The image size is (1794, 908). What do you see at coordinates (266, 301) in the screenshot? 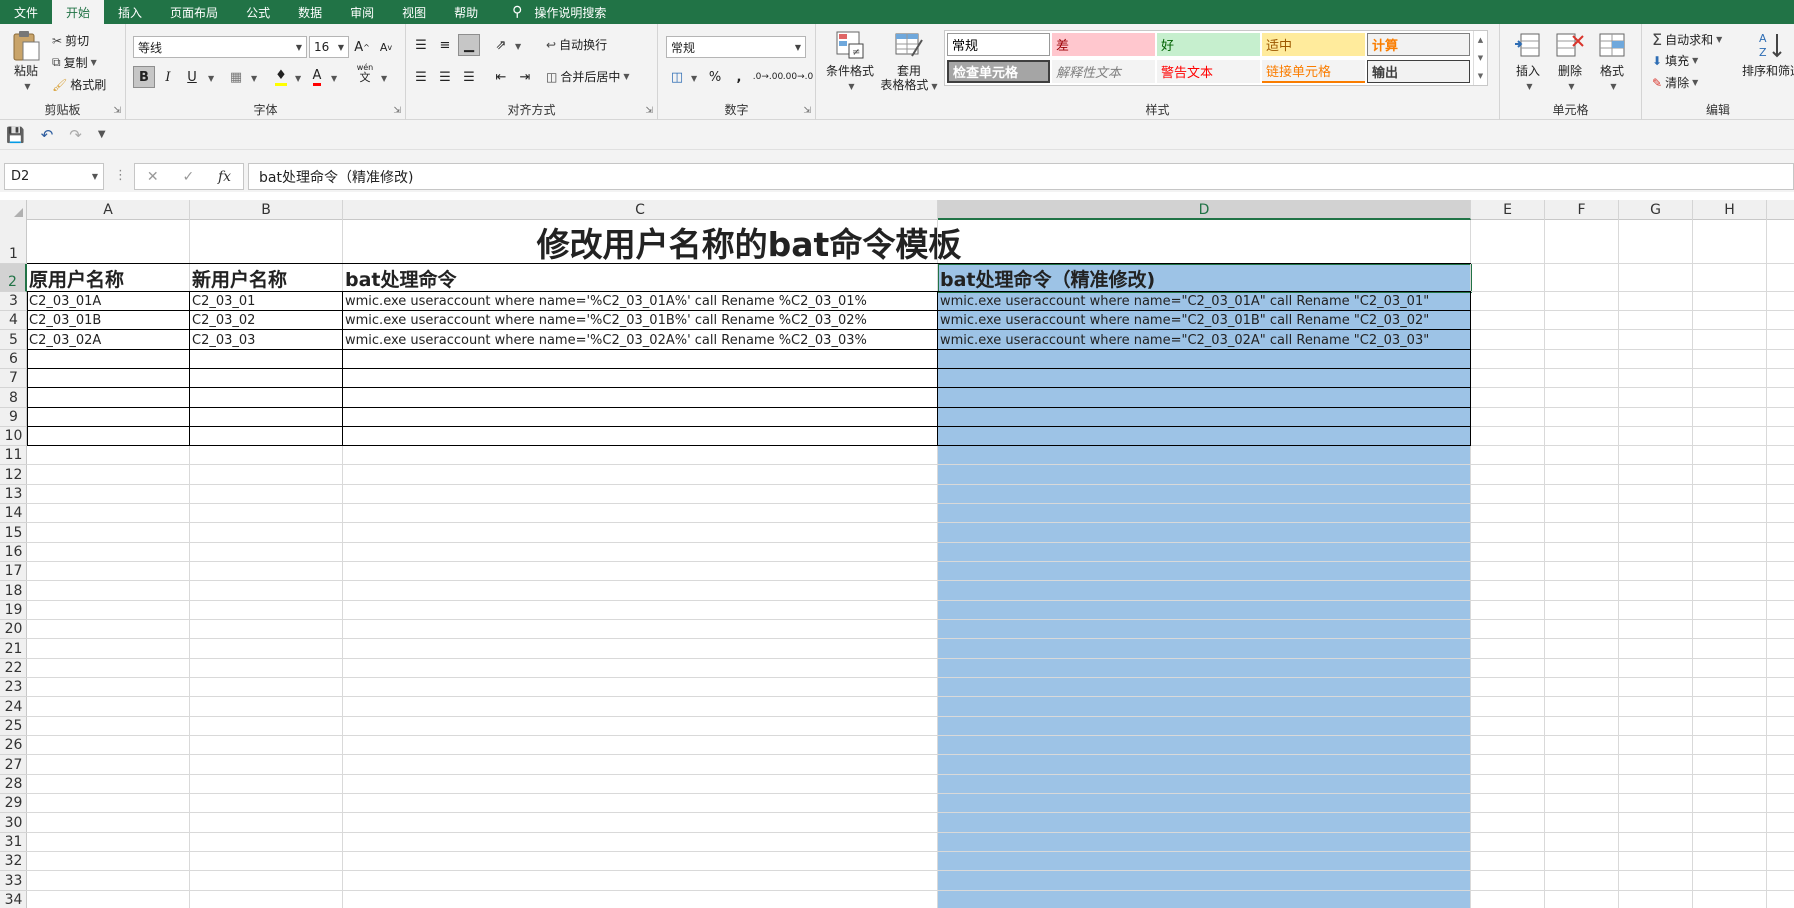
I see `table-cell: C2_03_01` at bounding box center [266, 301].